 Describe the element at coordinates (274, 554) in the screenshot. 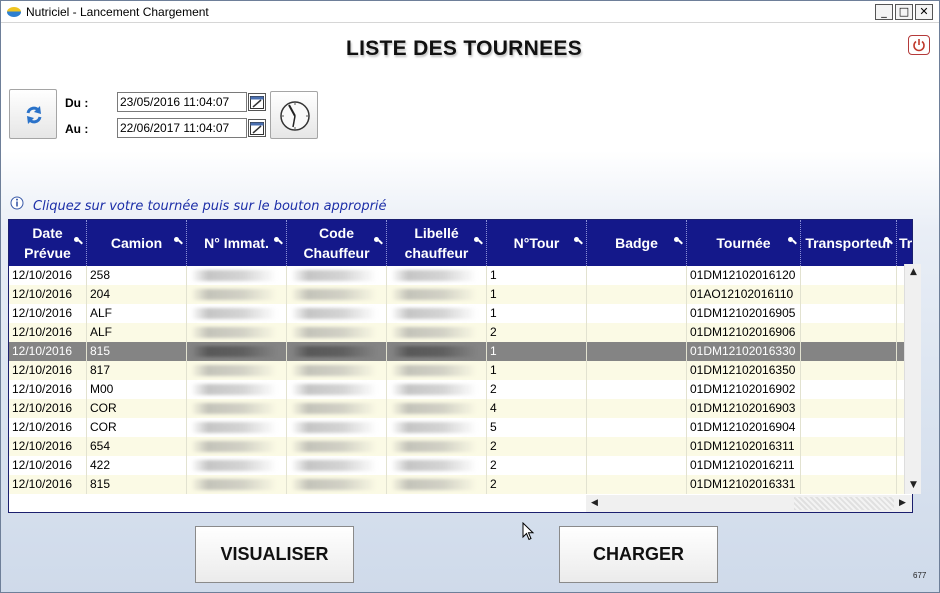

I see `visualiser-button: VISUALISER` at that location.